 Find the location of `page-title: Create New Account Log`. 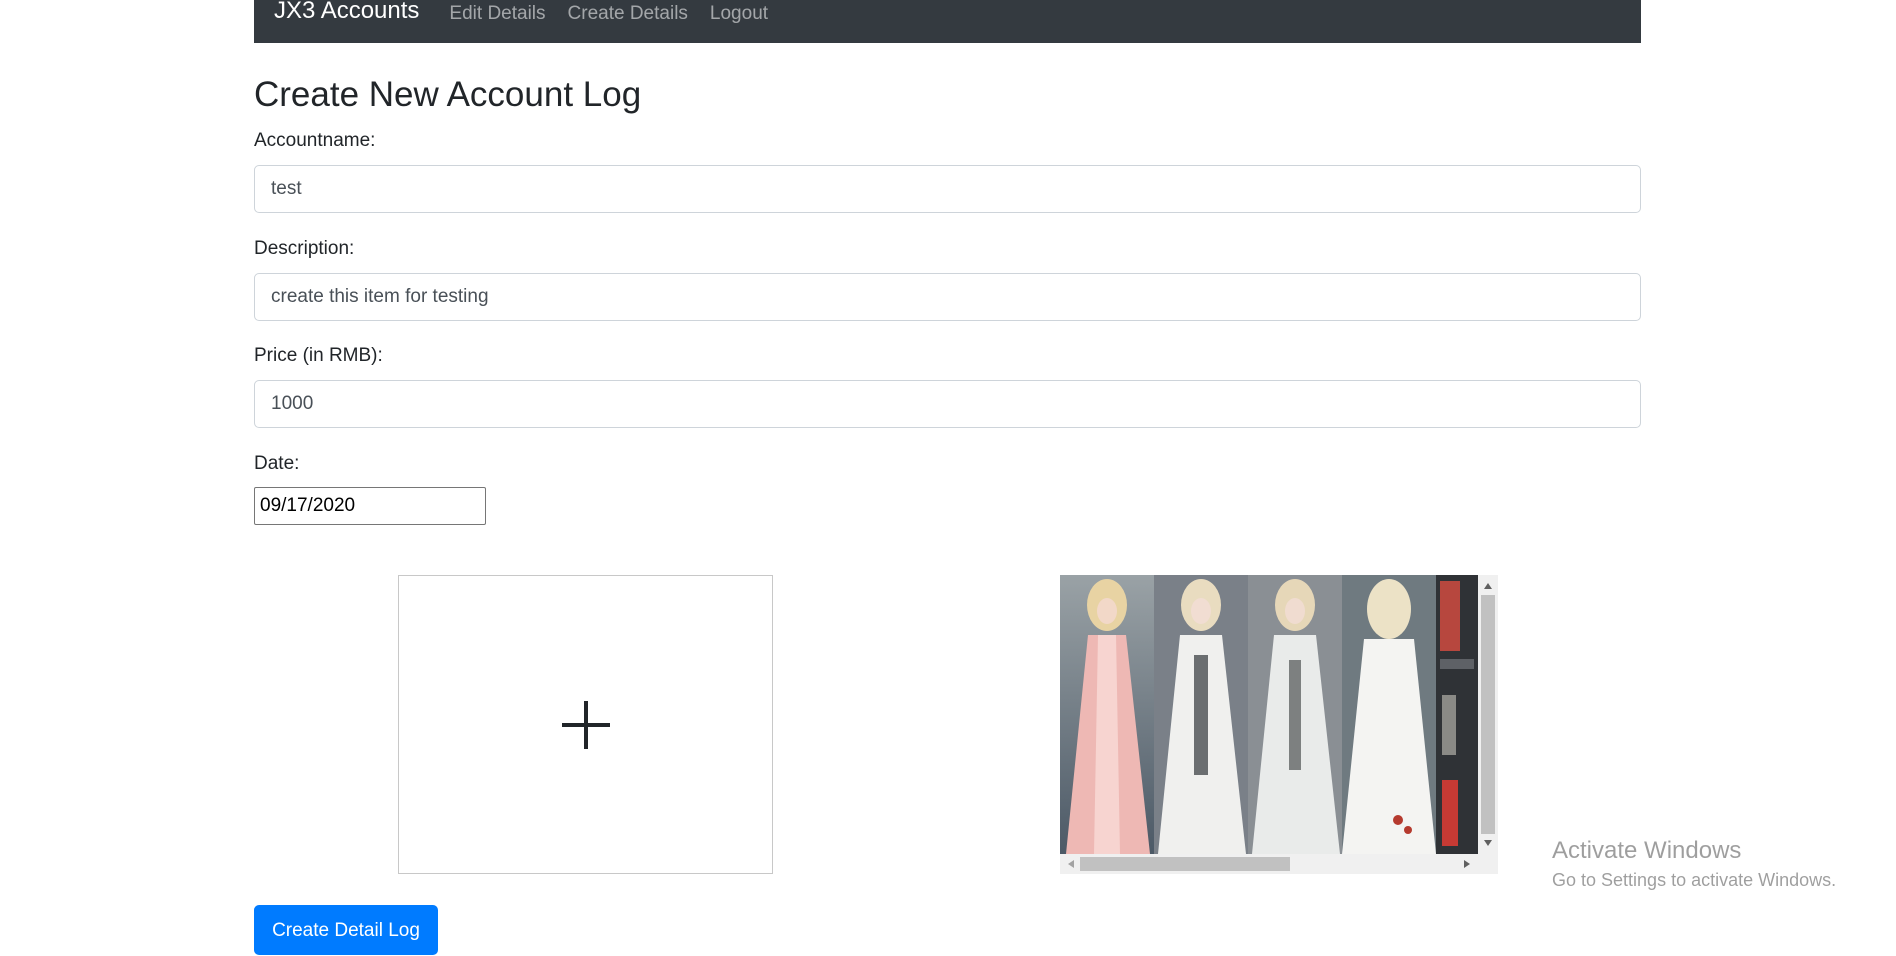

page-title: Create New Account Log is located at coordinates (448, 94).